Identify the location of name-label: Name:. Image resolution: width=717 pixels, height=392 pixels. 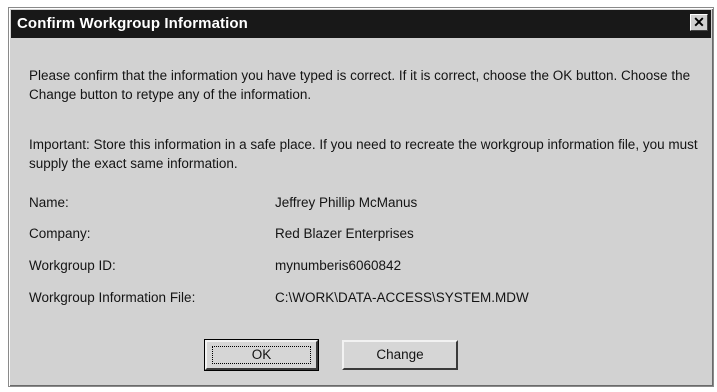
(49, 202).